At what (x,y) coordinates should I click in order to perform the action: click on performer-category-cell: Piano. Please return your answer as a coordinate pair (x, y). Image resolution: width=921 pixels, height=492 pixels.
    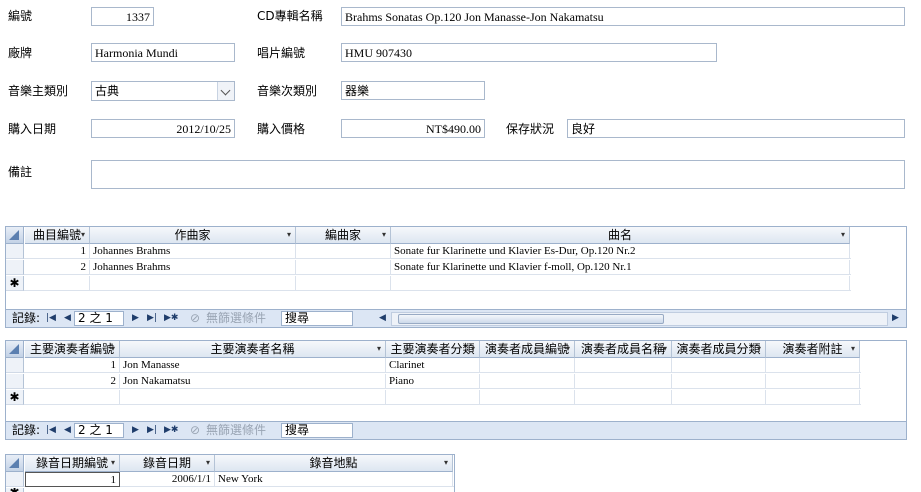
    Looking at the image, I should click on (433, 381).